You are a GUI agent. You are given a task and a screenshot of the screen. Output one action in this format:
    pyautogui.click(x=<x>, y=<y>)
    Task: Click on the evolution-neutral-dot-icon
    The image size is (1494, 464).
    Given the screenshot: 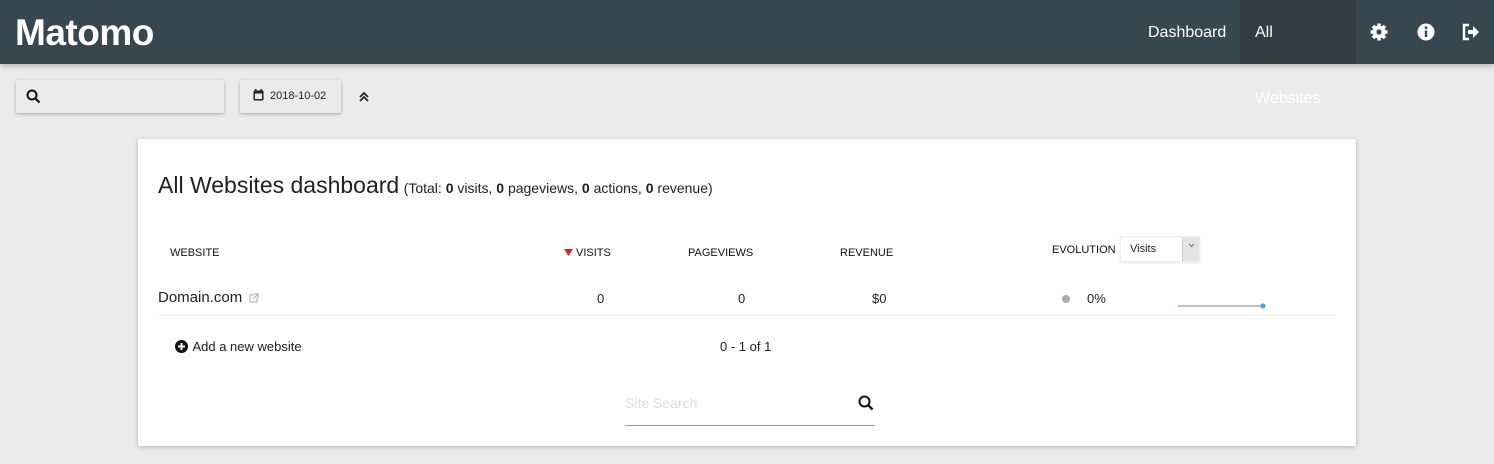 What is the action you would take?
    pyautogui.click(x=1066, y=299)
    